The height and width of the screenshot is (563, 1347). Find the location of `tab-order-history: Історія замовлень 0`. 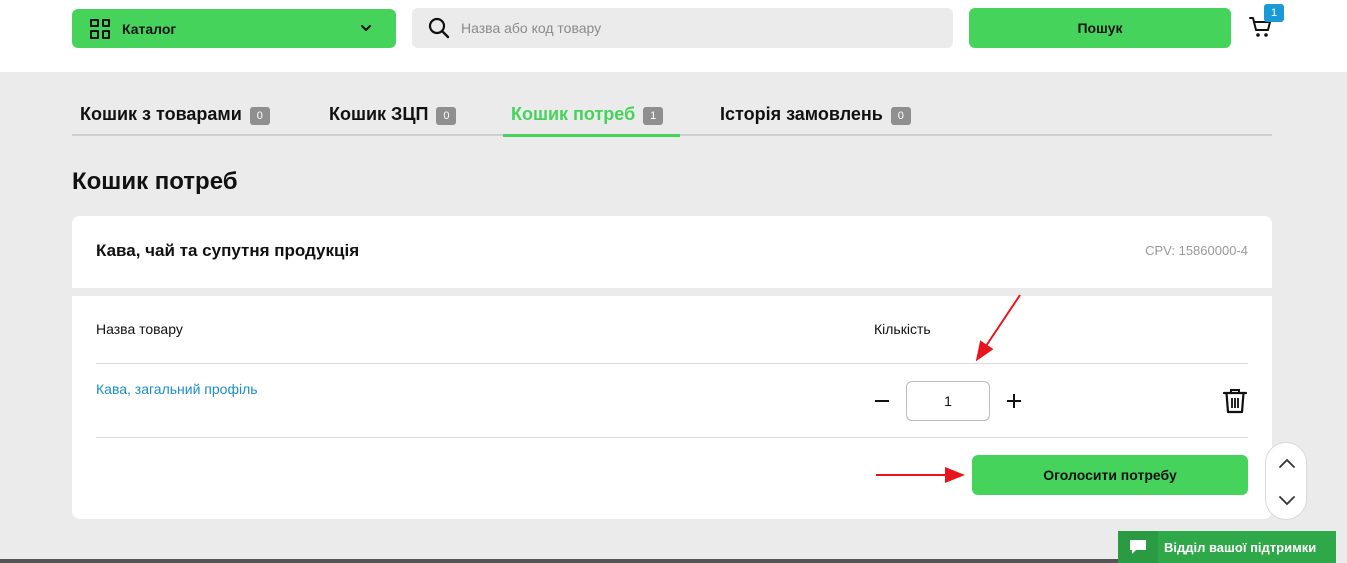

tab-order-history: Історія замовлень 0 is located at coordinates (815, 116).